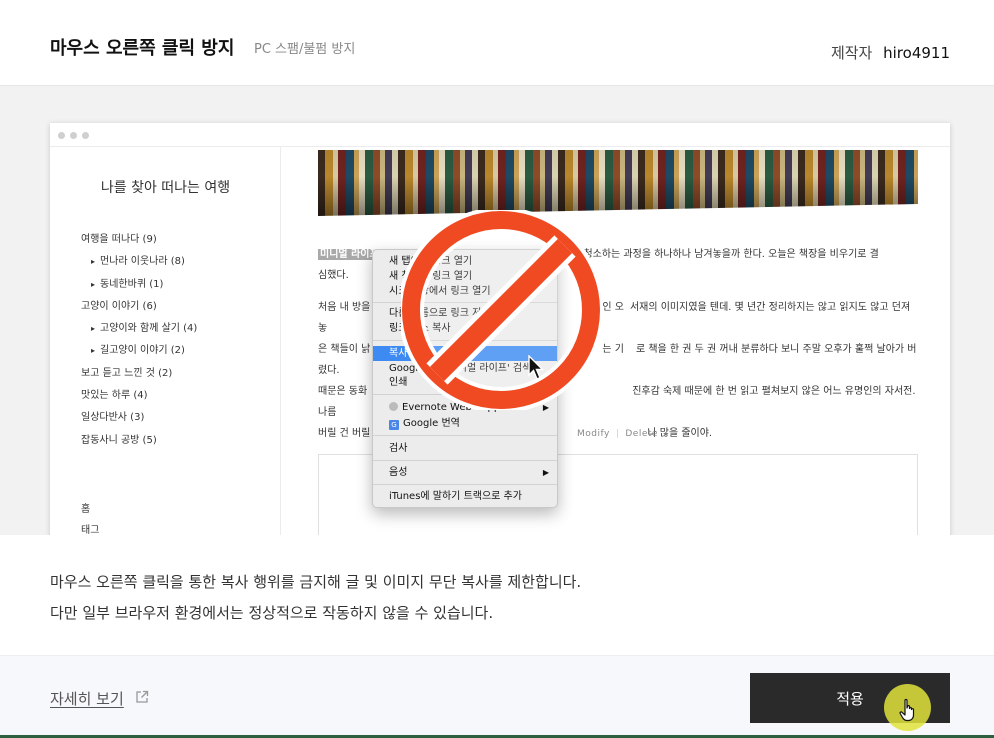 This screenshot has width=994, height=738. I want to click on sidebar-category-item: 일상다반사 (3), so click(139, 418).